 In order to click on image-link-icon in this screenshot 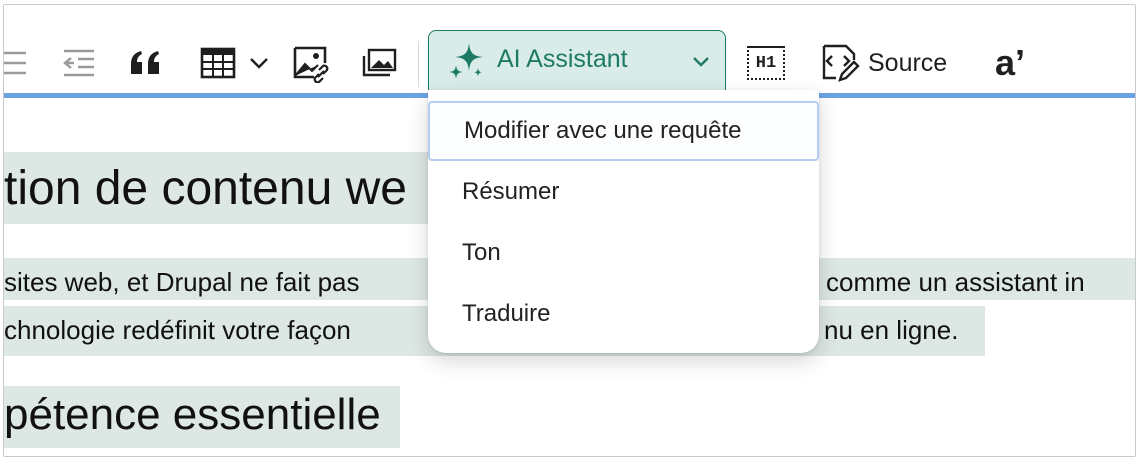, I will do `click(311, 64)`.